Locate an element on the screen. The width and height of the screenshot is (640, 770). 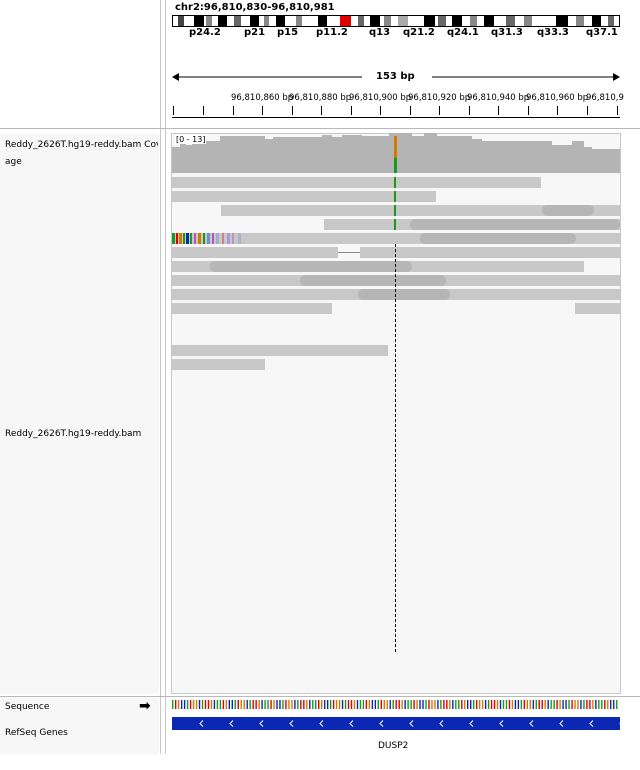
soft-clip-mismatches is located at coordinates (206, 238).